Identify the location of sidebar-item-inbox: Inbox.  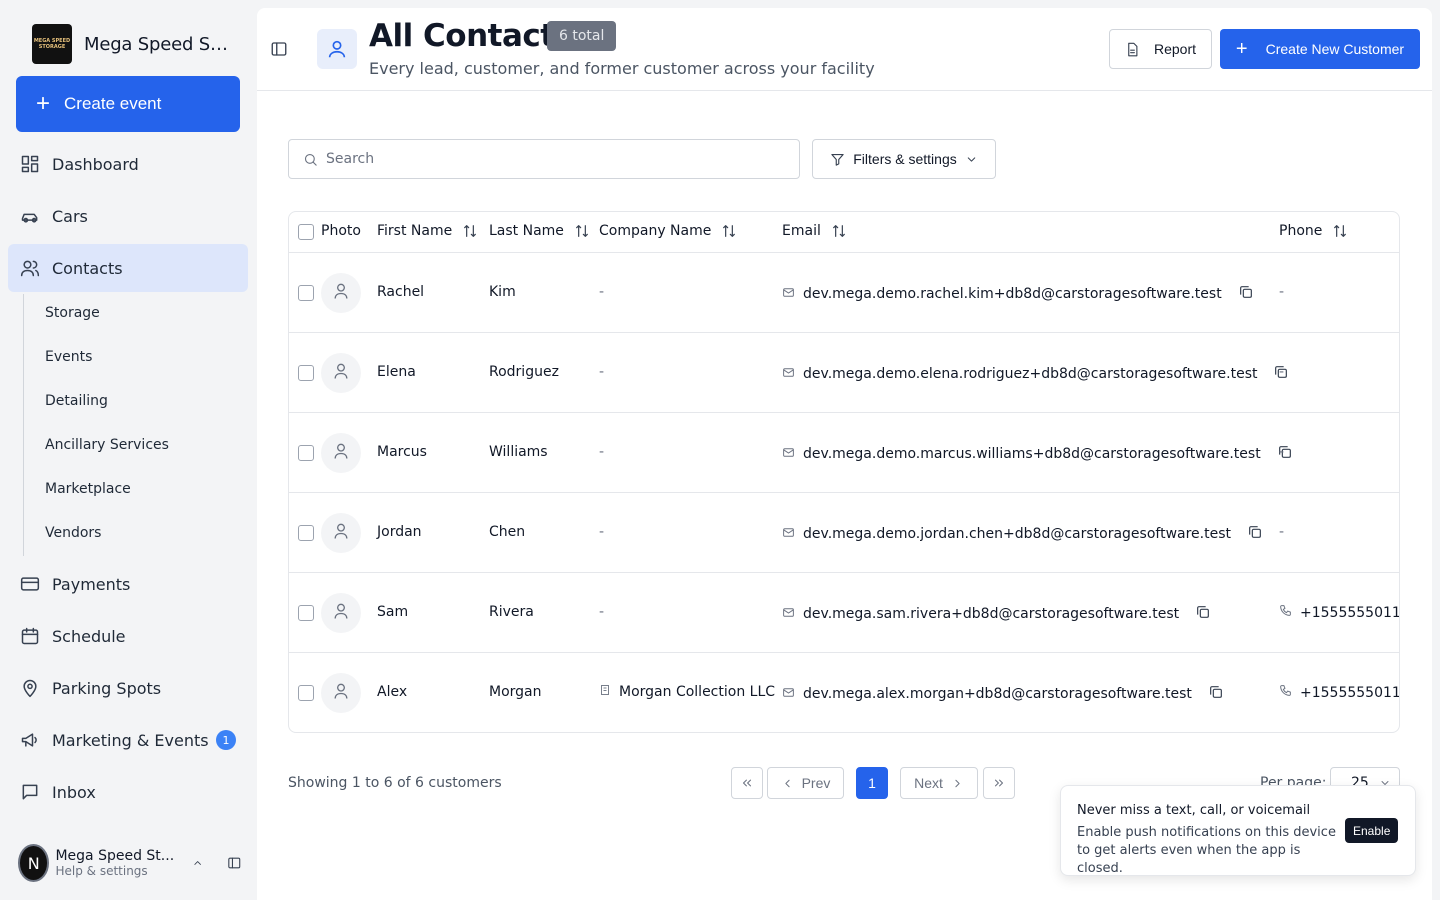
(128, 792).